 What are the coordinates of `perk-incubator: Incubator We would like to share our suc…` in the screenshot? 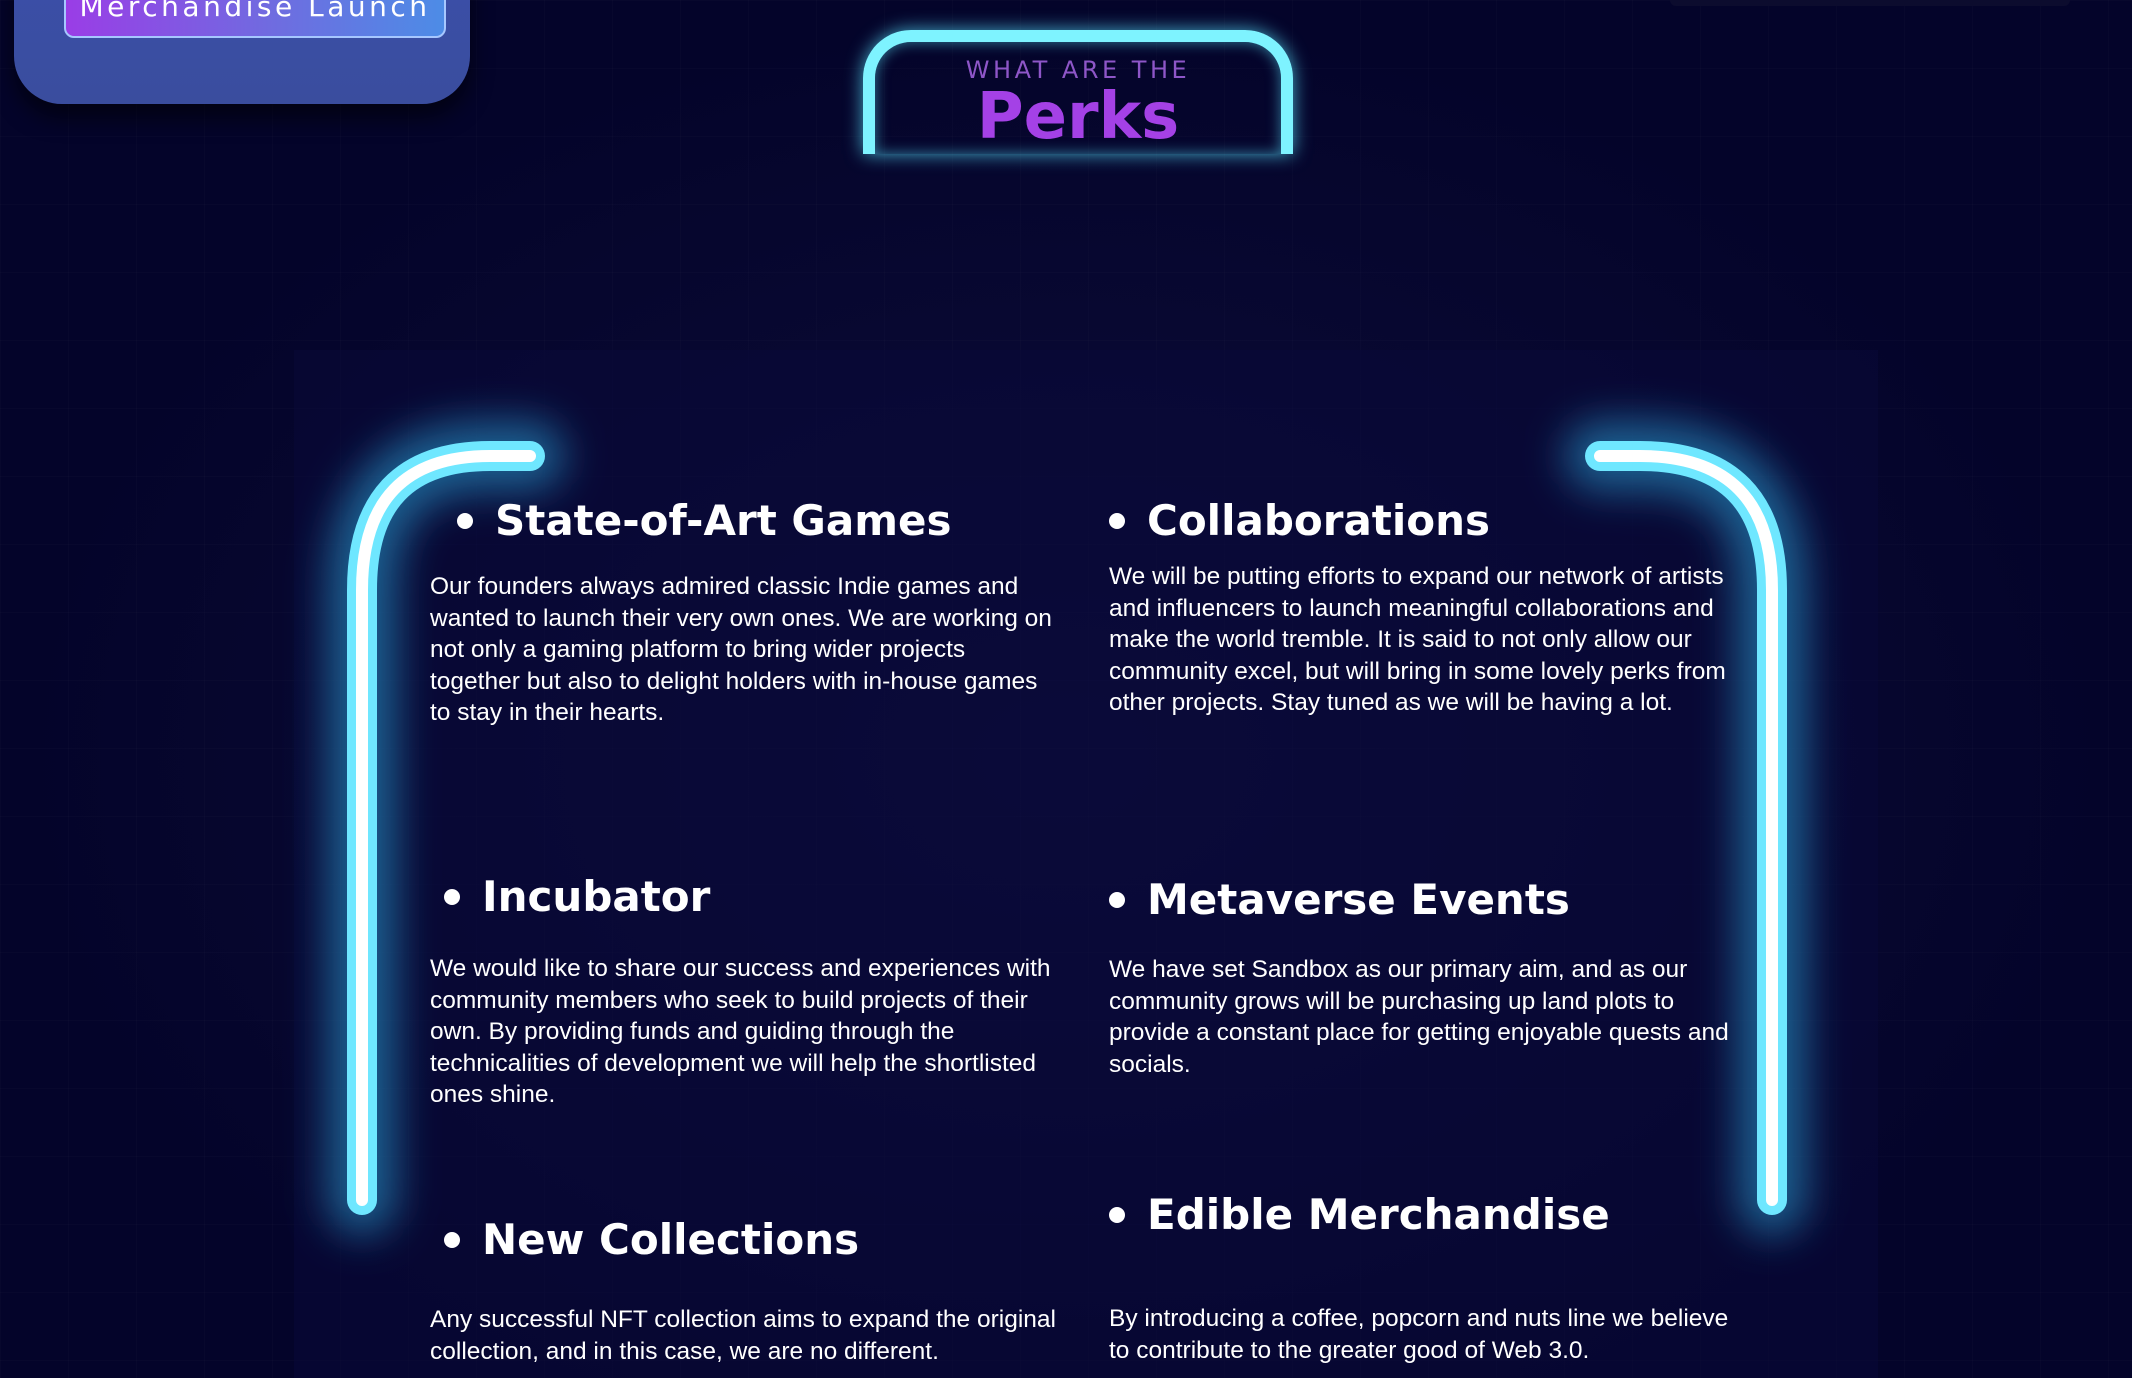 It's located at (745, 991).